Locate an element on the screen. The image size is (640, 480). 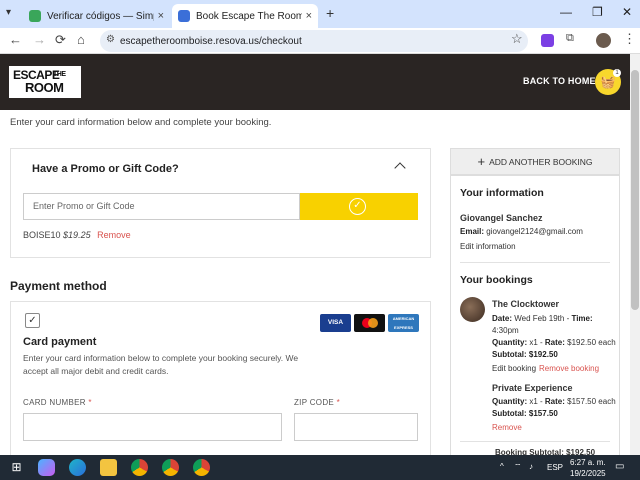
tab-simplycodes: Verificar códigos — SimplyCodes × is located at coordinates (96, 16).